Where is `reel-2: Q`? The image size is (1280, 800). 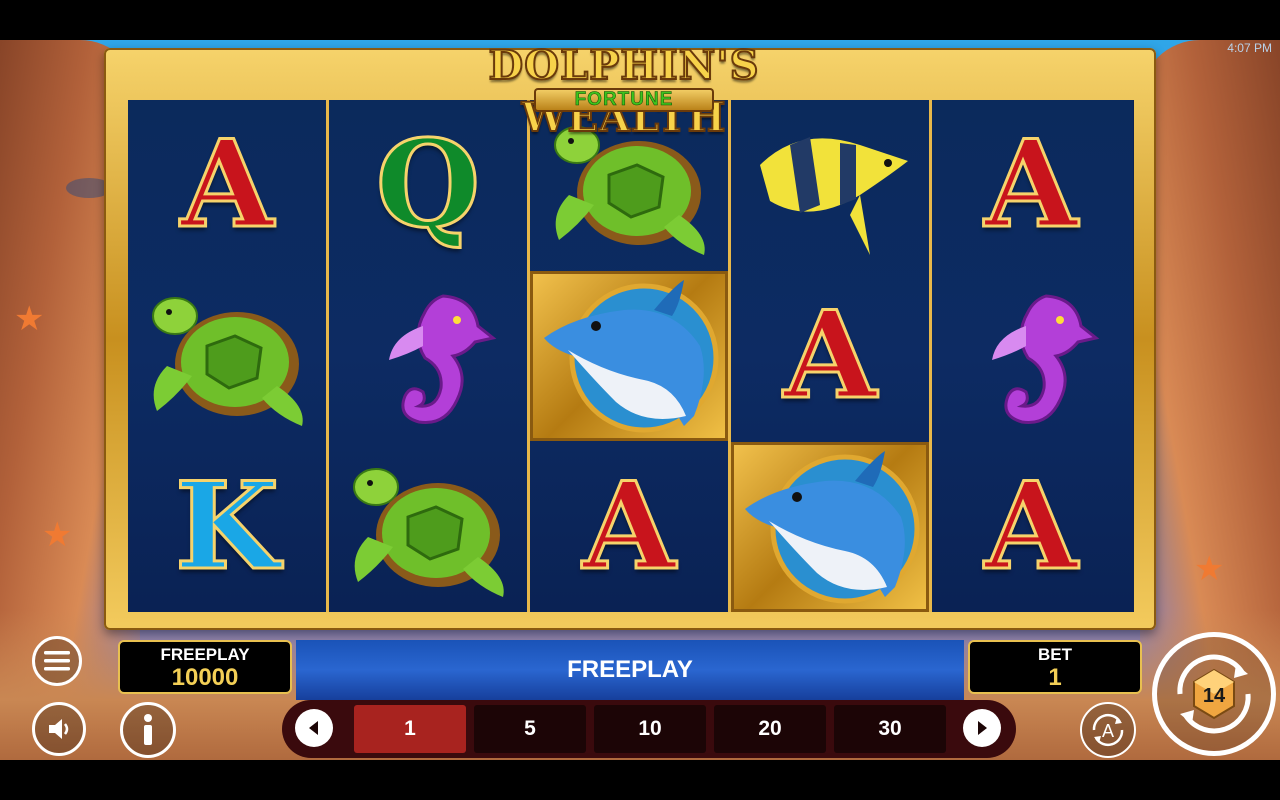 reel-2: Q is located at coordinates (429, 356).